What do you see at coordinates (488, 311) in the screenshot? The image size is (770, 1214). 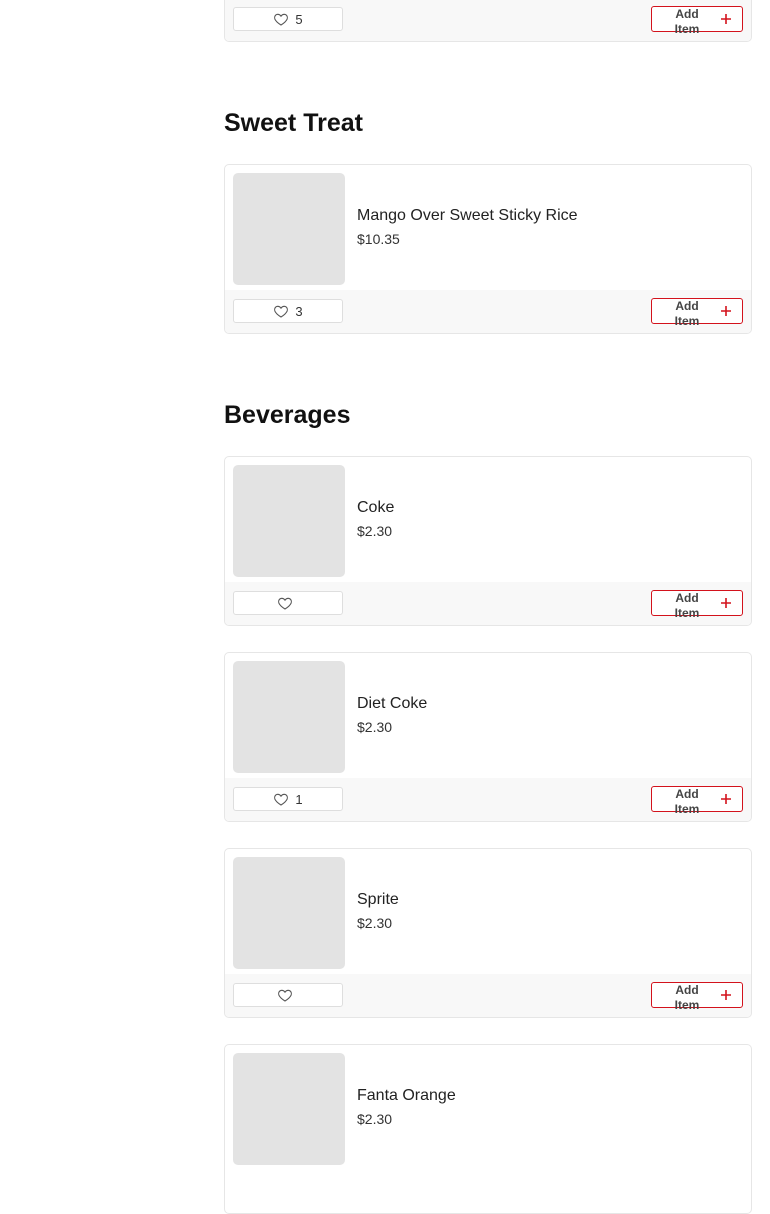 I see `card-footer: 3 Add Item` at bounding box center [488, 311].